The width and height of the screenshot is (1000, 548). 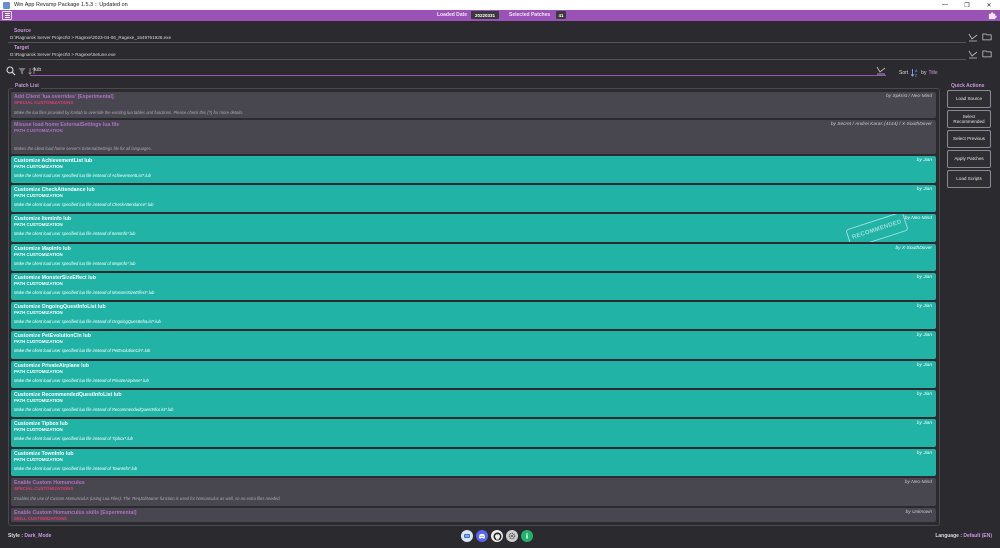 I want to click on load-source-button: Load Source, so click(x=969, y=99).